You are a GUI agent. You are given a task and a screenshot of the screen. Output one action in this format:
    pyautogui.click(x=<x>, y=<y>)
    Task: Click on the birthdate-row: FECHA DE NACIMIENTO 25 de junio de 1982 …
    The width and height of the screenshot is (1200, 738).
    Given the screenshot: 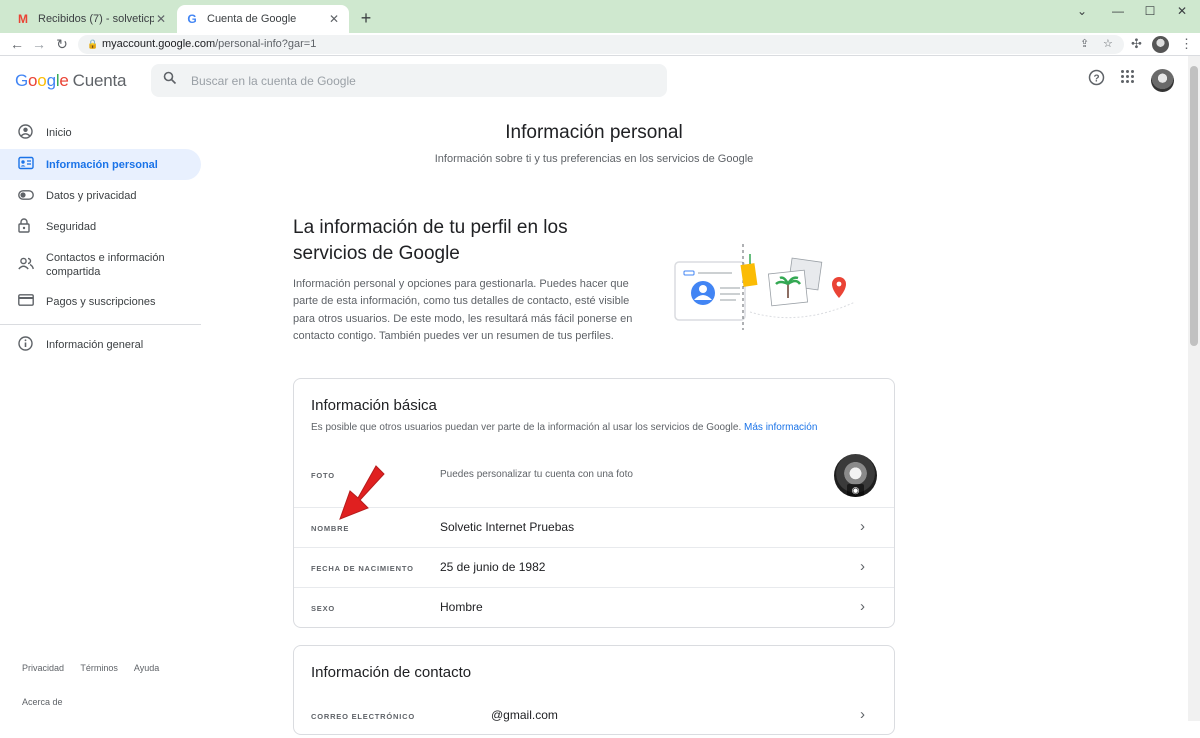 What is the action you would take?
    pyautogui.click(x=594, y=567)
    